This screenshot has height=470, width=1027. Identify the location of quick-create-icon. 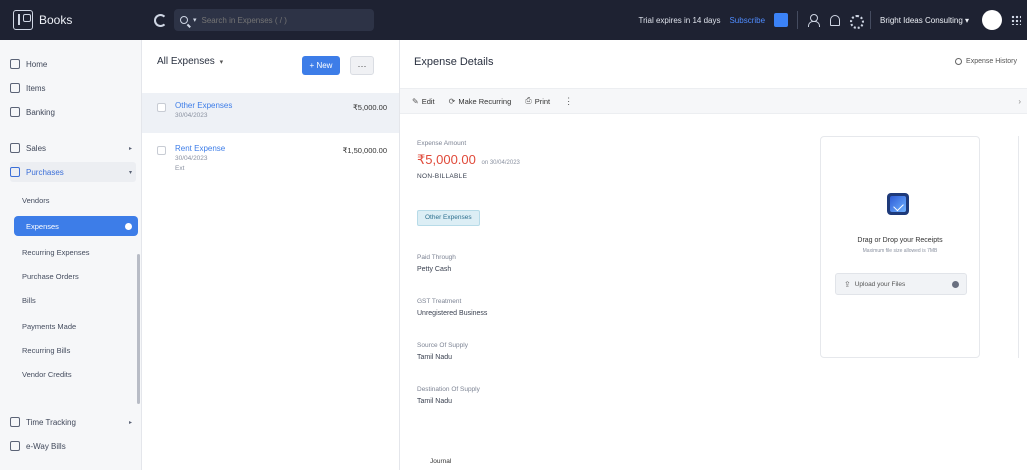
(781, 20).